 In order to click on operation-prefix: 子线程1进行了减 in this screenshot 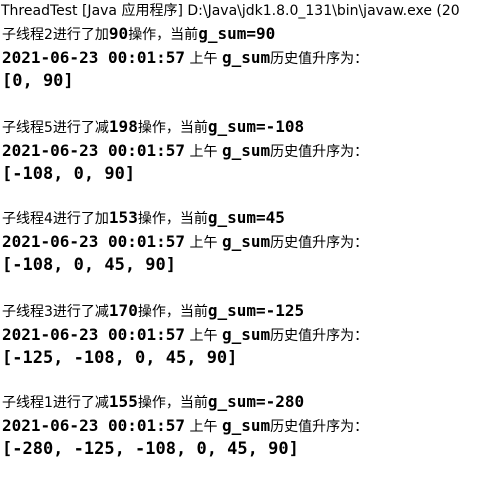, I will do `click(55, 403)`.